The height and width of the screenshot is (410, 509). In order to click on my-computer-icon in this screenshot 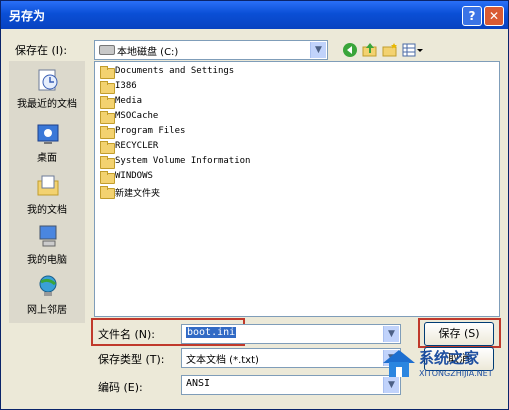, I will do `click(48, 236)`.